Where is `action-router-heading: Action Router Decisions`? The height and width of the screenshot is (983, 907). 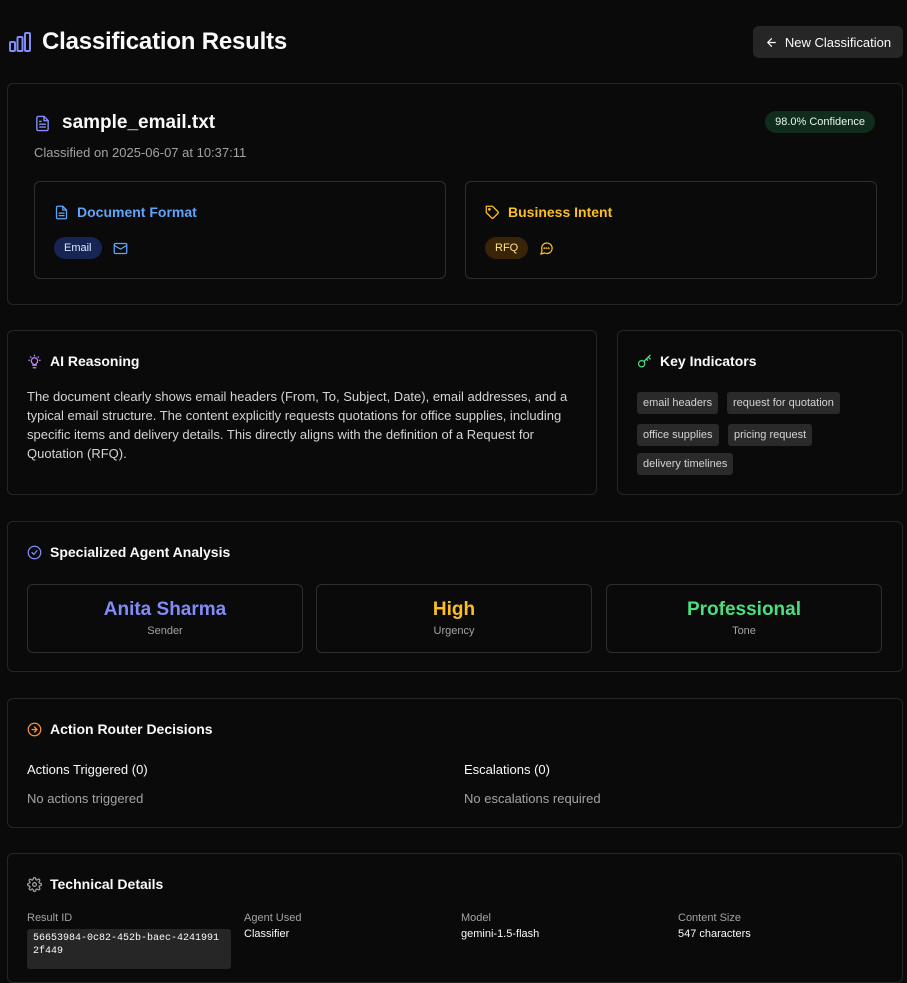 action-router-heading: Action Router Decisions is located at coordinates (131, 729).